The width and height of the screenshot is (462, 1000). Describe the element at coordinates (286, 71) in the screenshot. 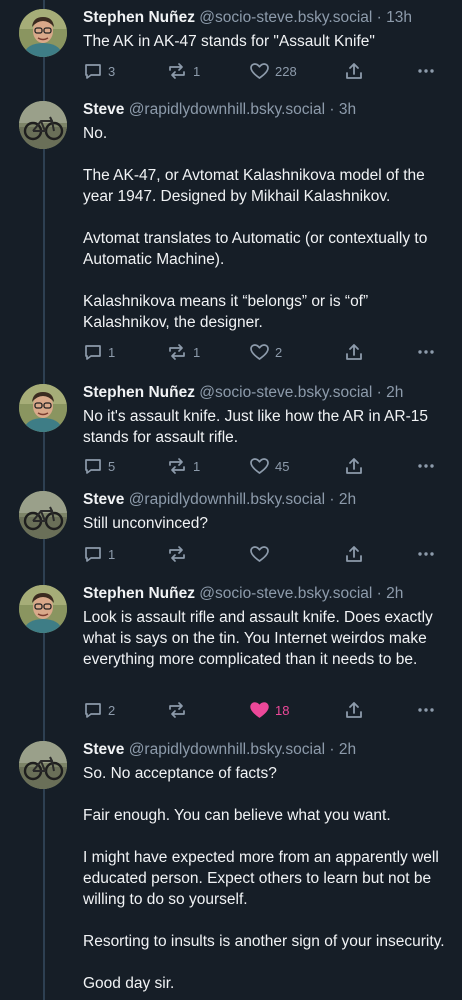

I see `like-count: 228` at that location.